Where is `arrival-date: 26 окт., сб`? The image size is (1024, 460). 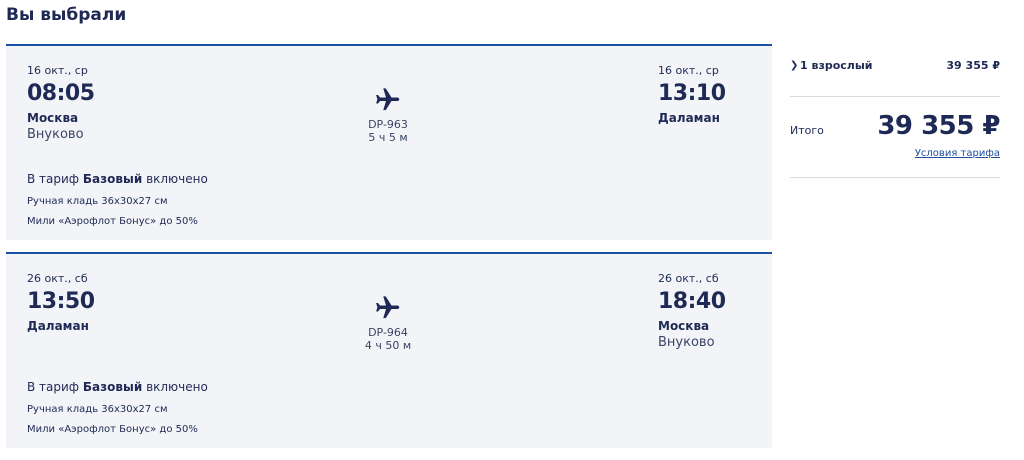
arrival-date: 26 окт., сб is located at coordinates (688, 278).